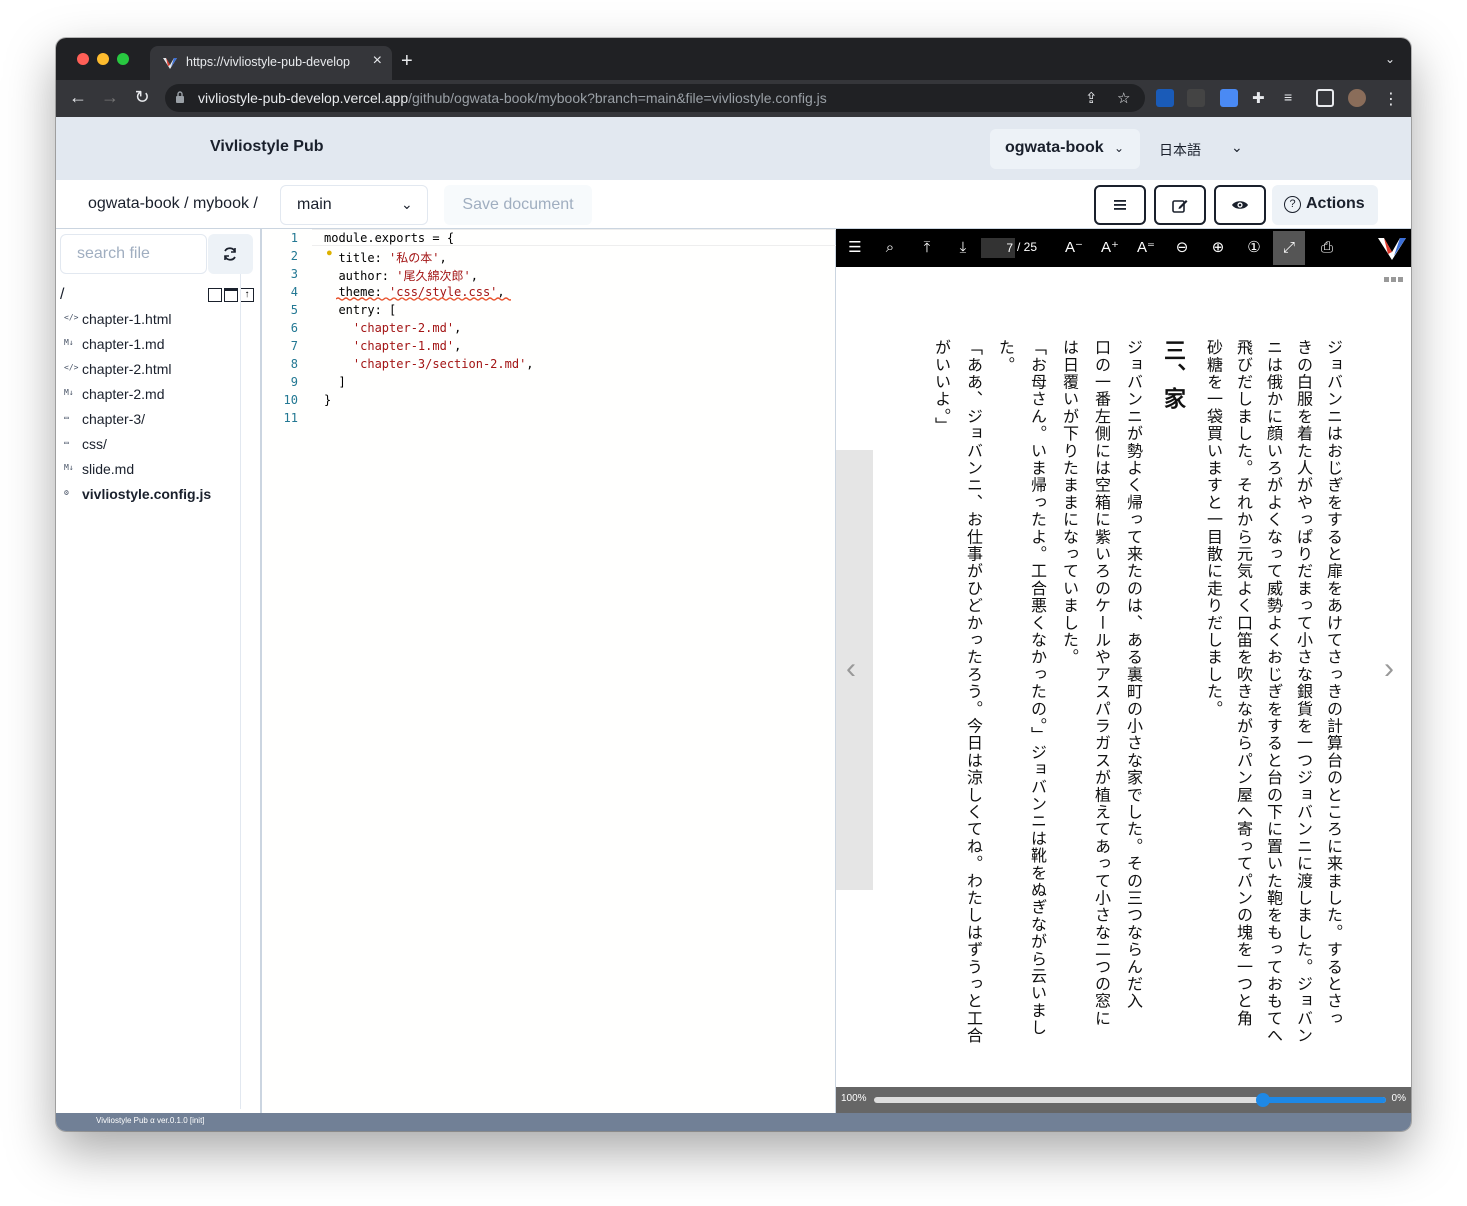  I want to click on viewer-menu-dots-icon, so click(1396, 275).